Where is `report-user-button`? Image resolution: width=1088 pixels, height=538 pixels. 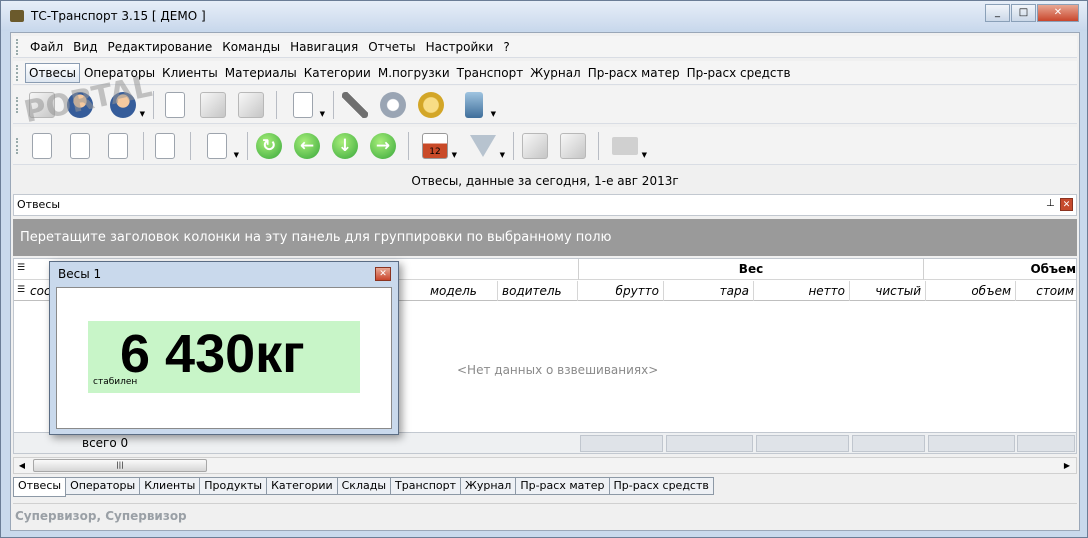
report-user-button is located at coordinates (213, 105).